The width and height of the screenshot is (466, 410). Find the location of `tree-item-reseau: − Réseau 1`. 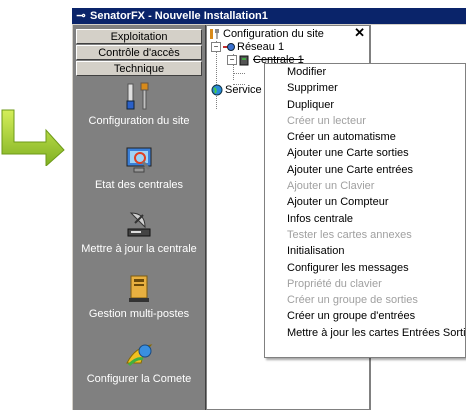

tree-item-reseau: − Réseau 1 is located at coordinates (247, 47).